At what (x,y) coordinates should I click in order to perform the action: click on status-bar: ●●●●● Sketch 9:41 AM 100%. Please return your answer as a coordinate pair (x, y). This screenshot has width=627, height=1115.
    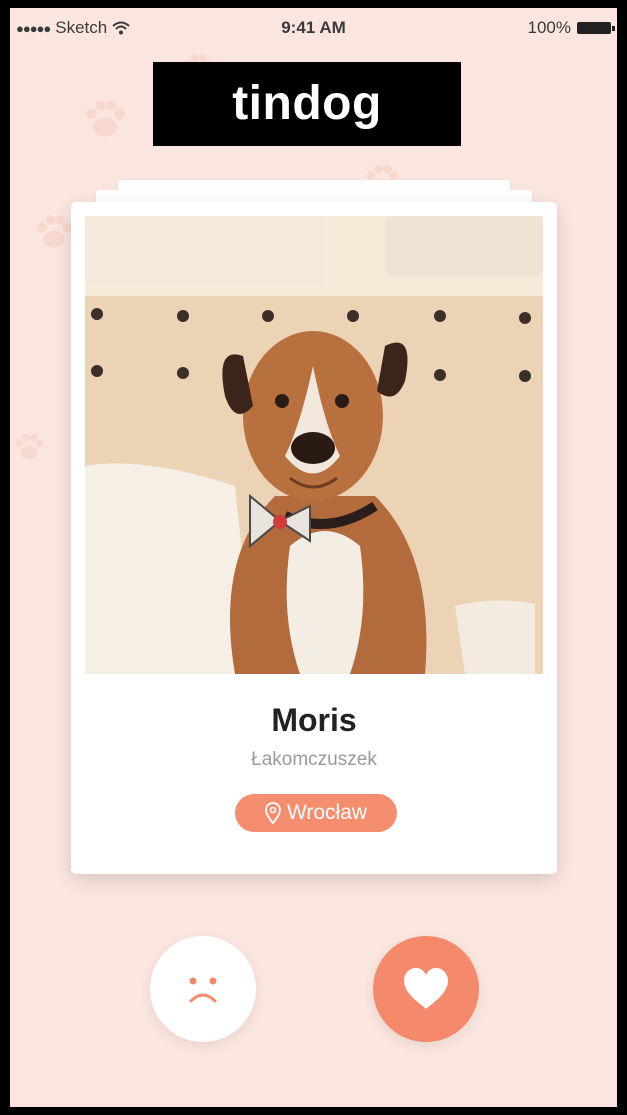
    Looking at the image, I should click on (313, 27).